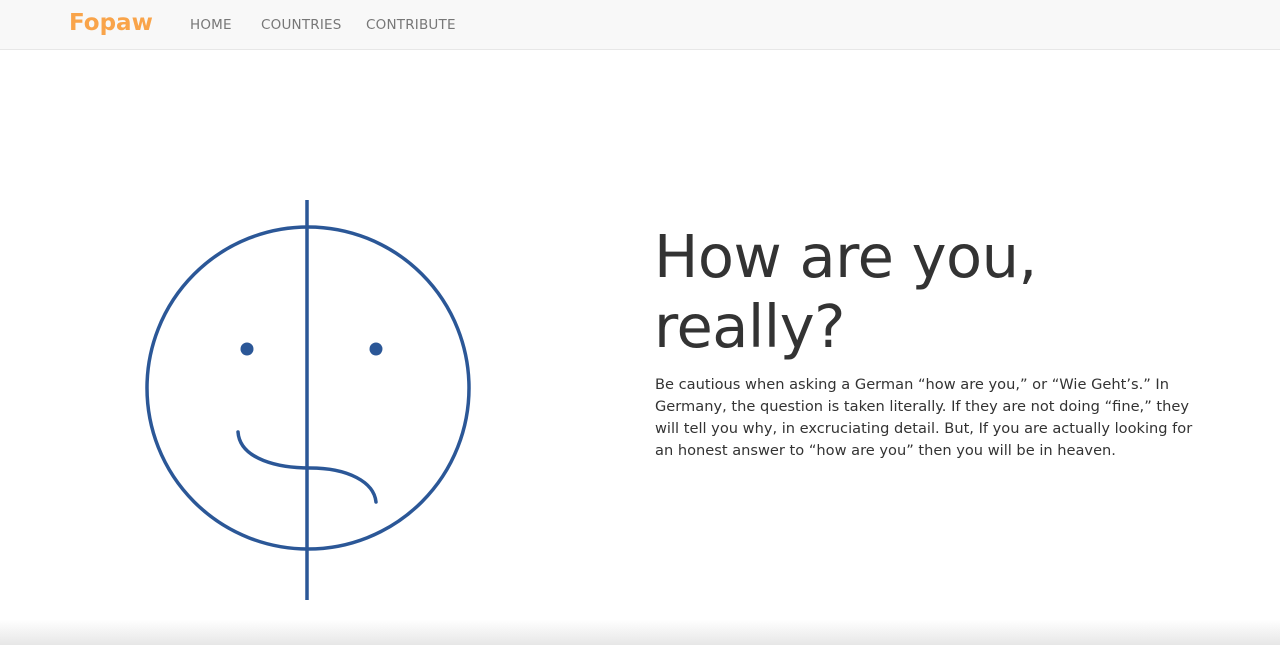  I want to click on nav-link-home: HOME, so click(211, 25).